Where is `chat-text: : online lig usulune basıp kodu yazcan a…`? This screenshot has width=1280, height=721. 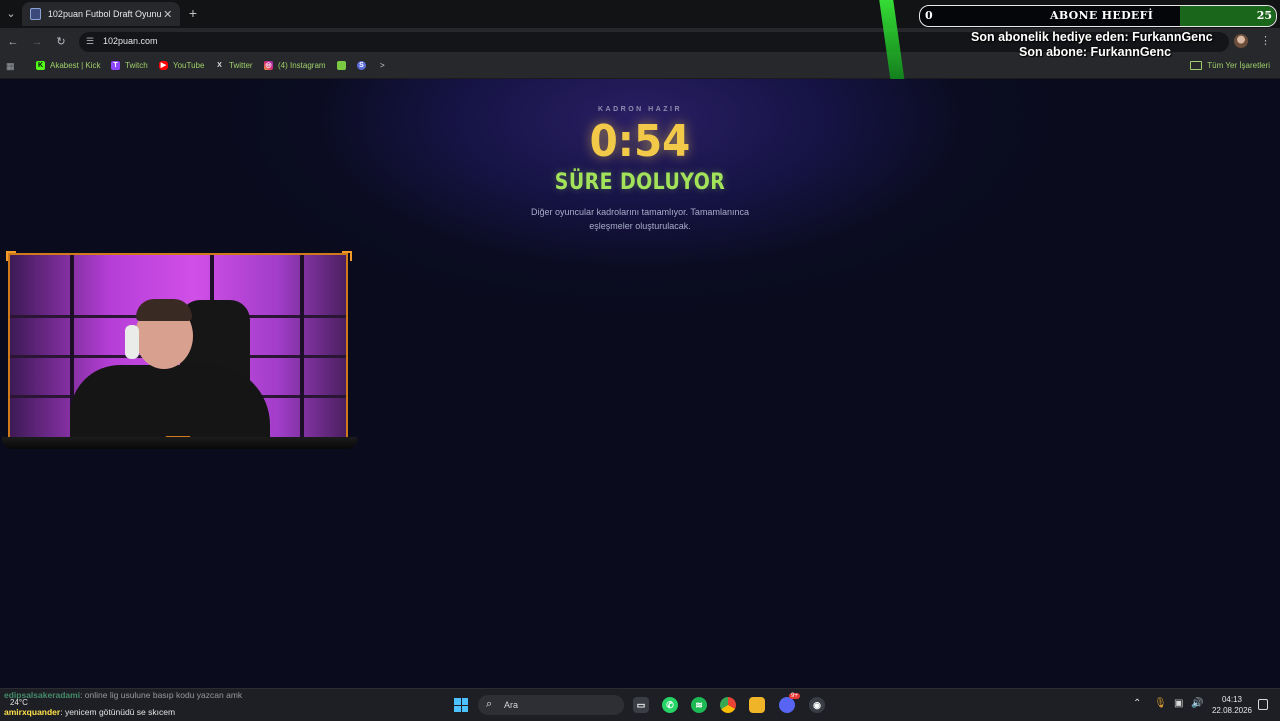 chat-text: : online lig usulune basıp kodu yazcan a… is located at coordinates (161, 695).